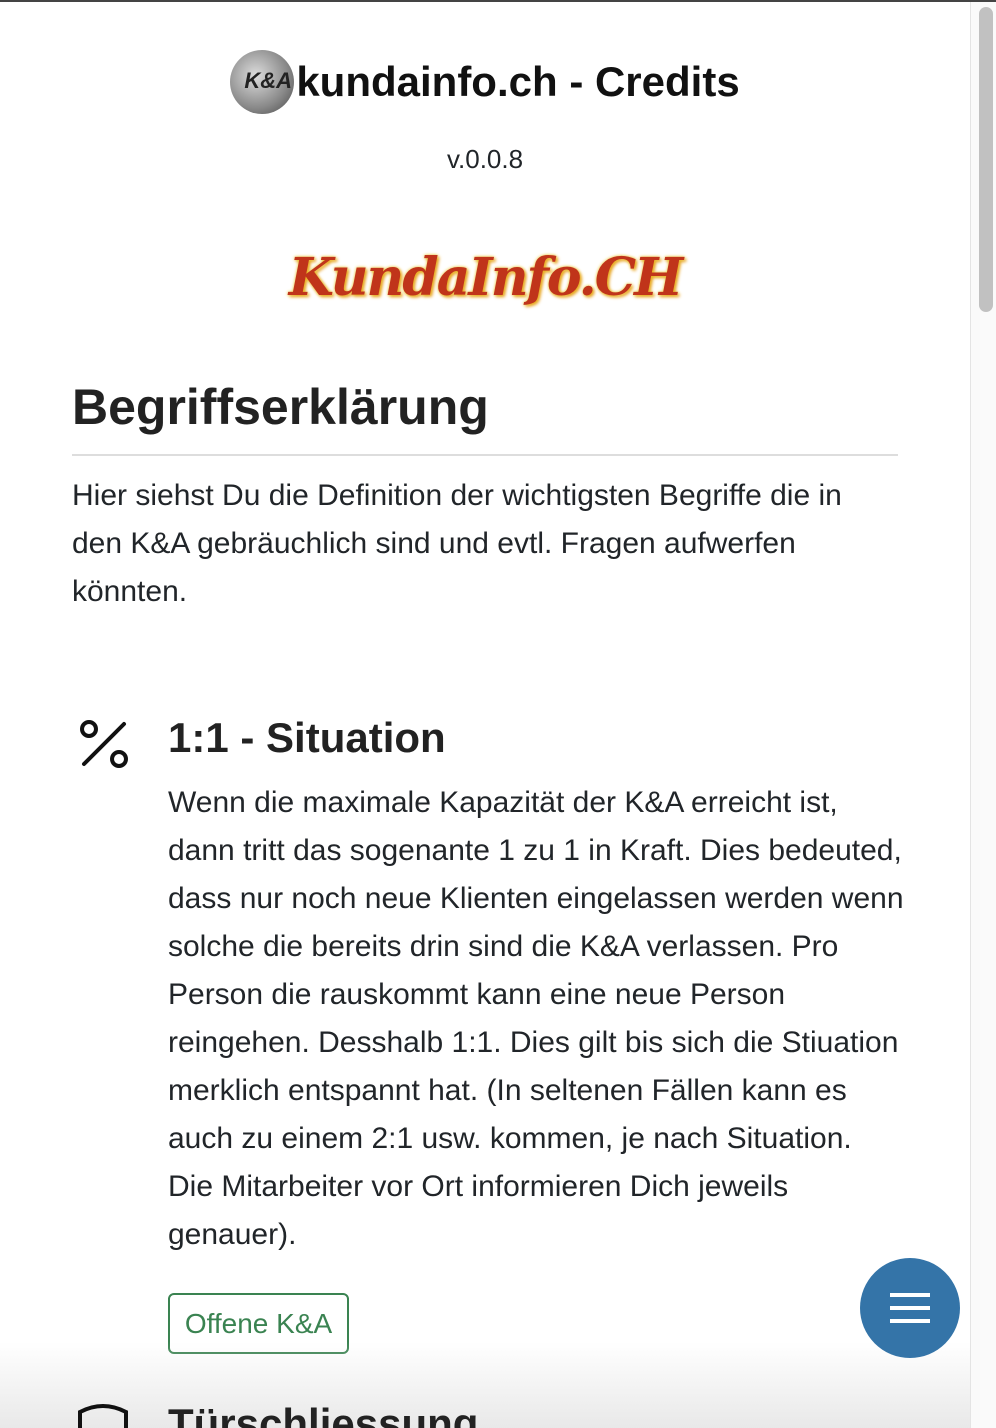  What do you see at coordinates (986, 159) in the screenshot?
I see `scrollbar-thumb` at bounding box center [986, 159].